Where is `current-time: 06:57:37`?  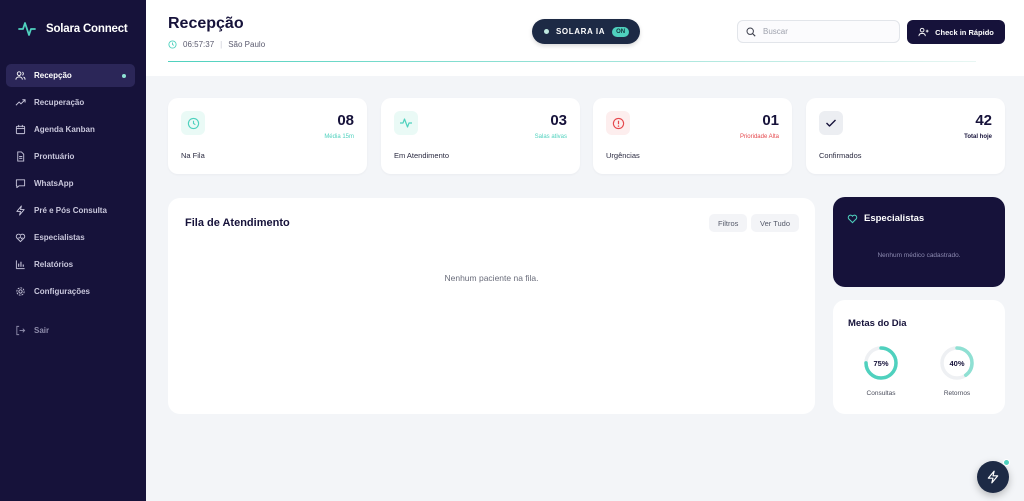
current-time: 06:57:37 is located at coordinates (199, 44).